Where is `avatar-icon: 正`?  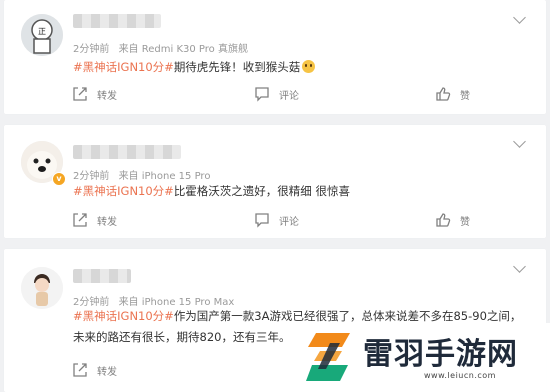 avatar-icon: 正 is located at coordinates (42, 35).